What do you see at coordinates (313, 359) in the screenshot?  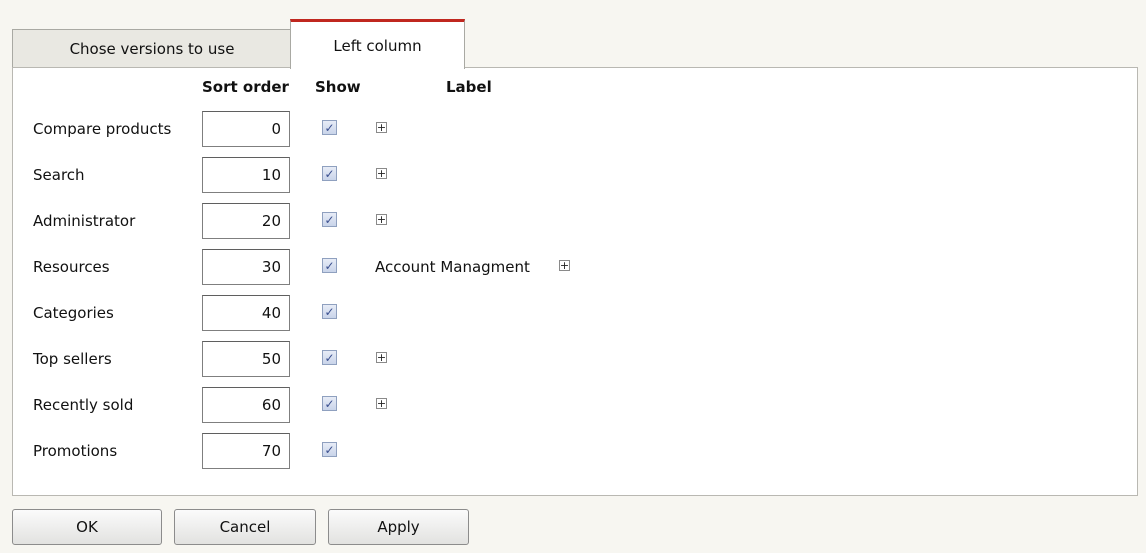 I see `module-row-top-sellers: Top sellers ✓ +` at bounding box center [313, 359].